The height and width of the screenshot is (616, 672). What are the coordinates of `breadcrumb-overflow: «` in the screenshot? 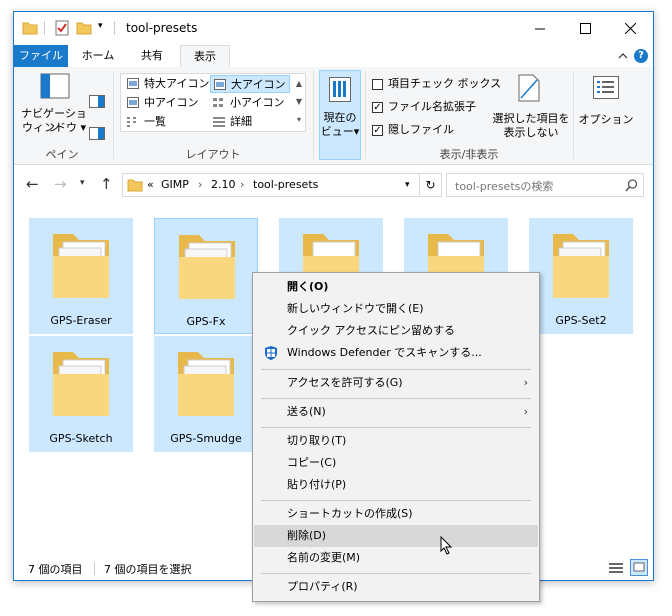 It's located at (150, 184).